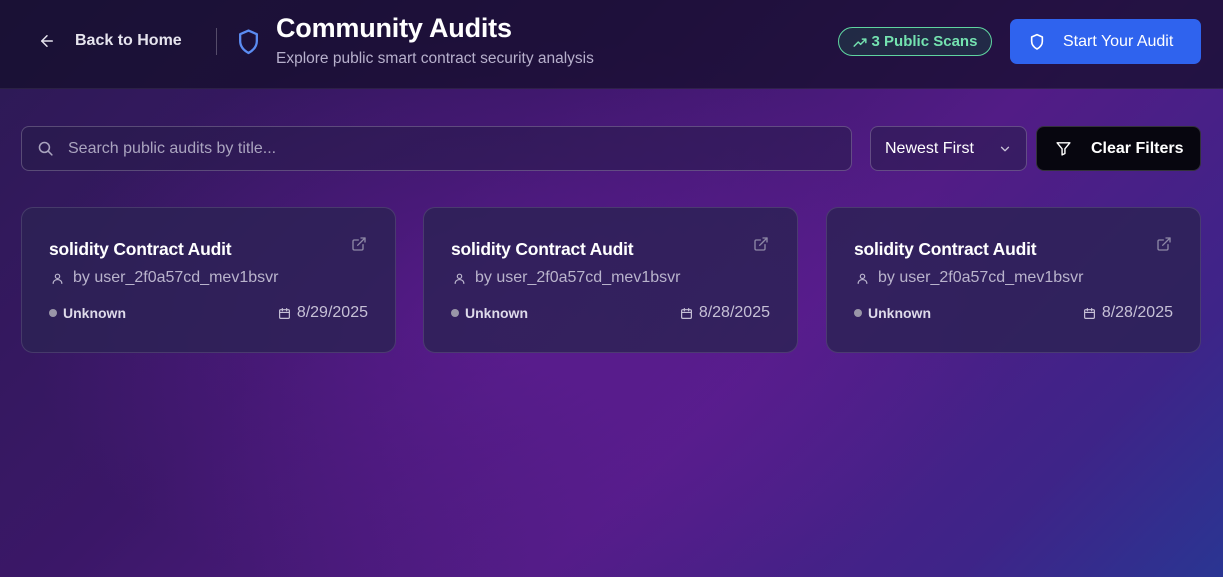 The image size is (1223, 577). What do you see at coordinates (128, 40) in the screenshot?
I see `back-link-label: Back to Home` at bounding box center [128, 40].